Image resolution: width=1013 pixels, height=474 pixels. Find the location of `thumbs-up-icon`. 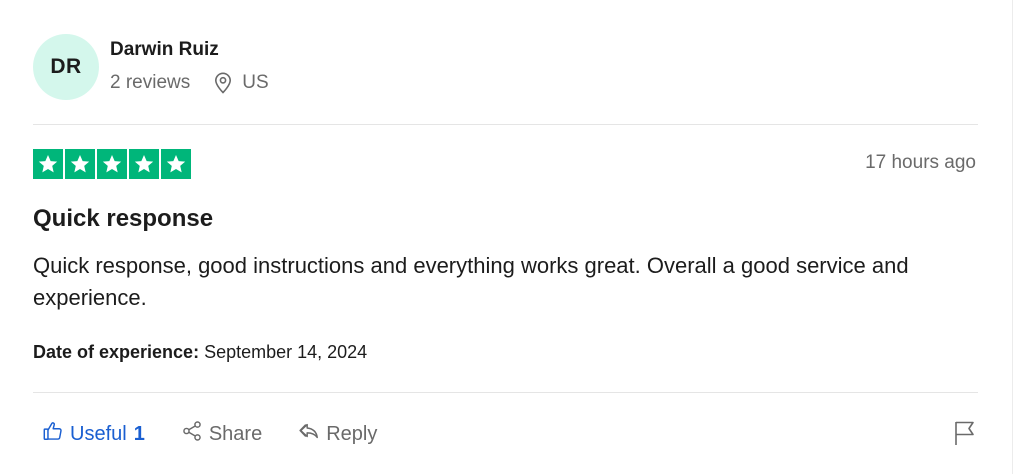

thumbs-up-icon is located at coordinates (56, 434).